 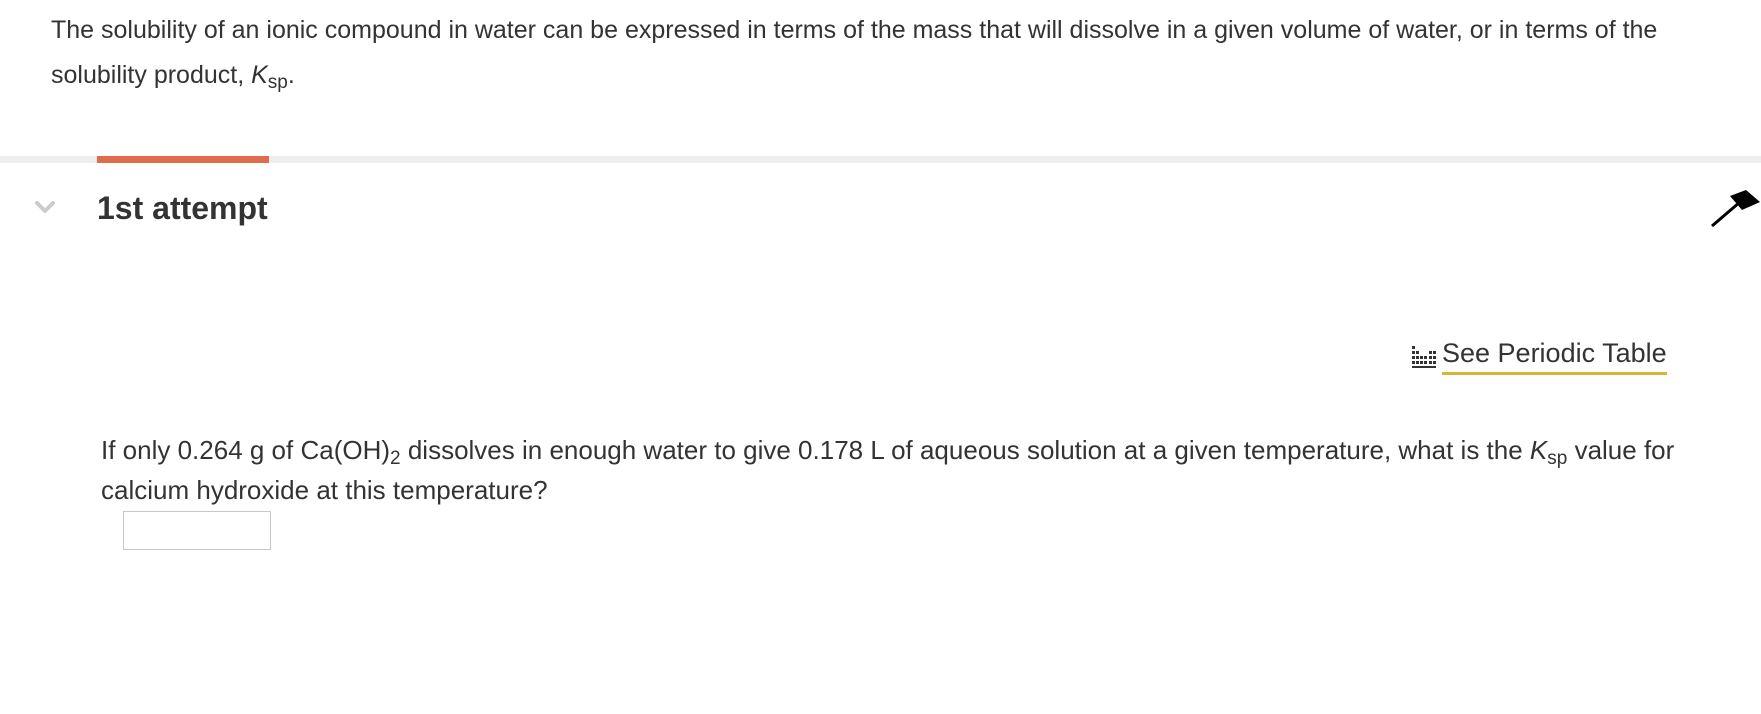 I want to click on see-periodic-table-label: See Periodic Table, so click(x=1554, y=355).